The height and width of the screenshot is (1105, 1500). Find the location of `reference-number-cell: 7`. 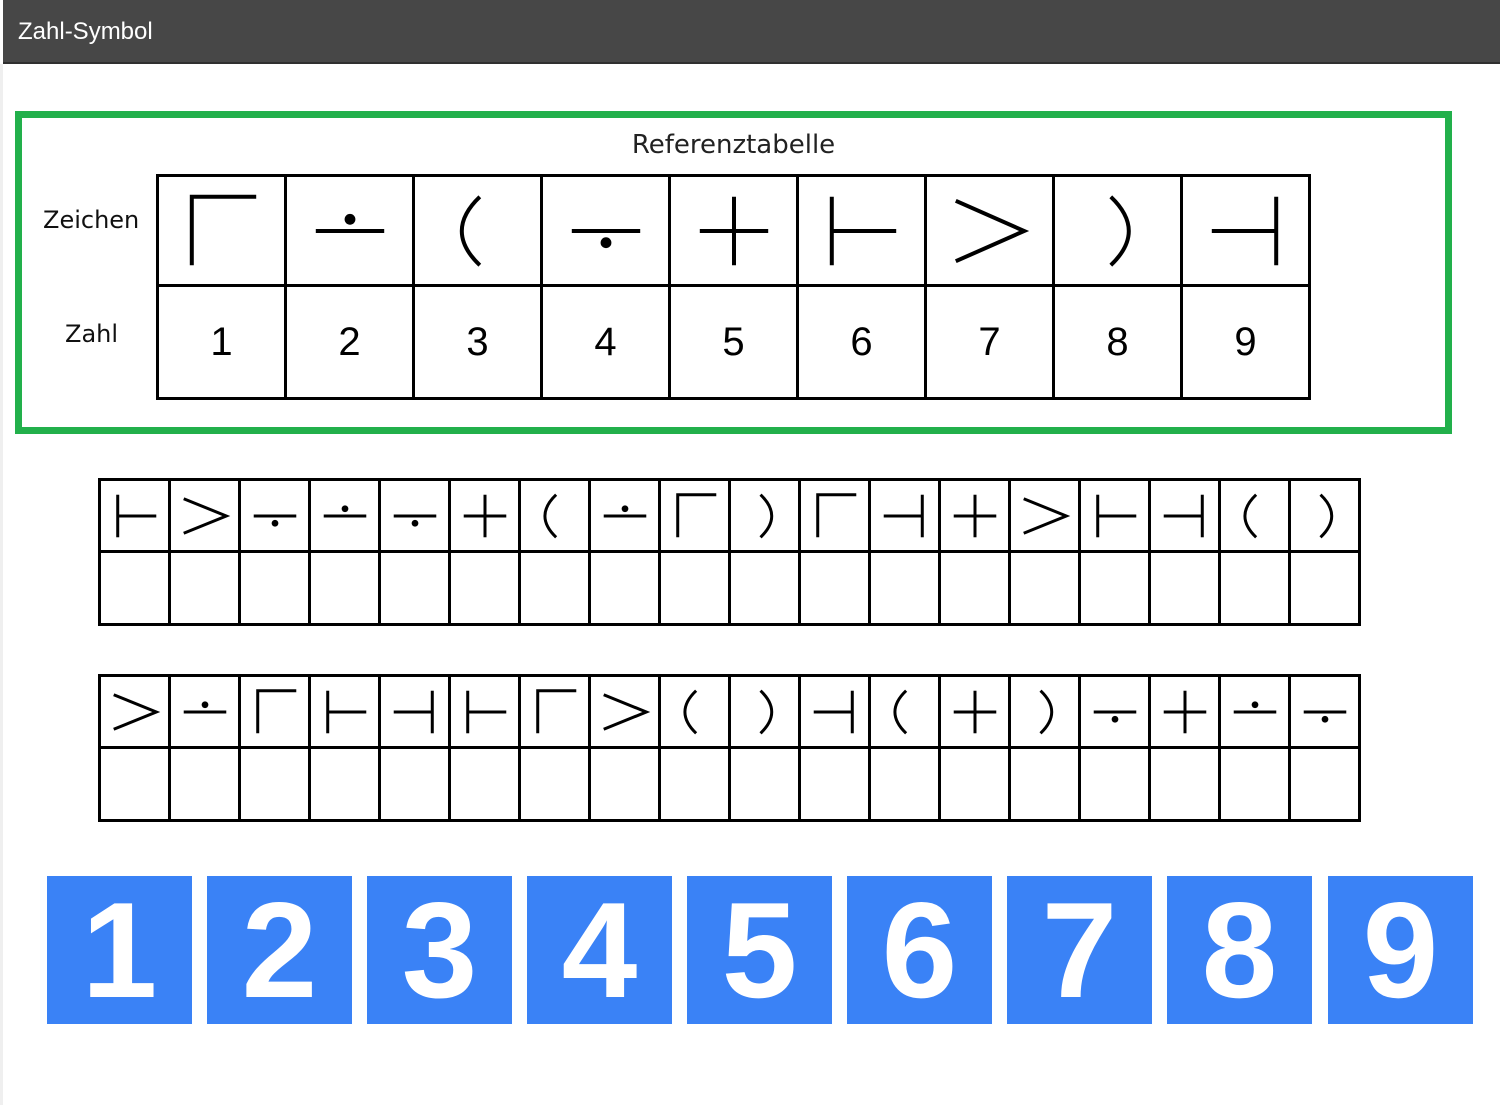

reference-number-cell: 7 is located at coordinates (989, 342).